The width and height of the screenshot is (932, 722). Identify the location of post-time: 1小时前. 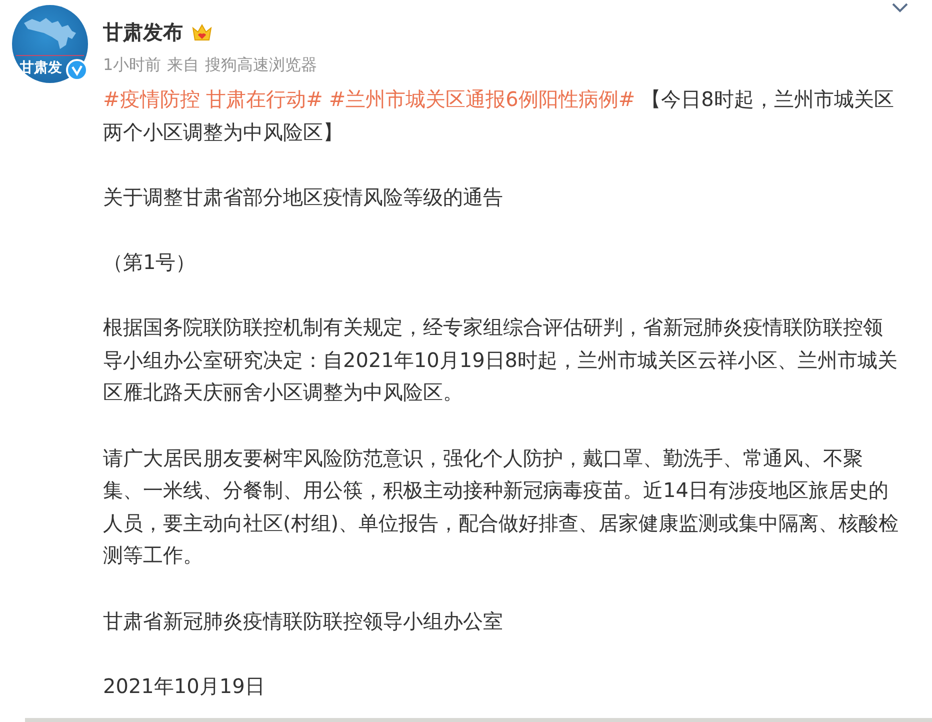
(132, 65).